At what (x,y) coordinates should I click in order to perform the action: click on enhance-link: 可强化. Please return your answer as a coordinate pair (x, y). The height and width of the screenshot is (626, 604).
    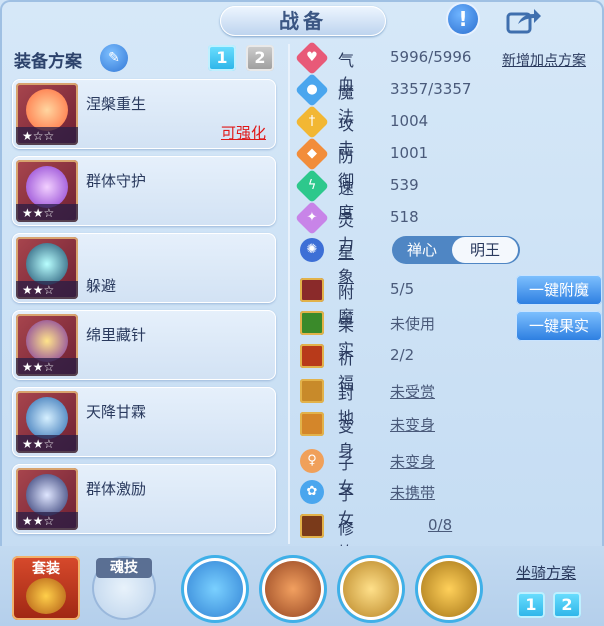
    Looking at the image, I should click on (243, 132).